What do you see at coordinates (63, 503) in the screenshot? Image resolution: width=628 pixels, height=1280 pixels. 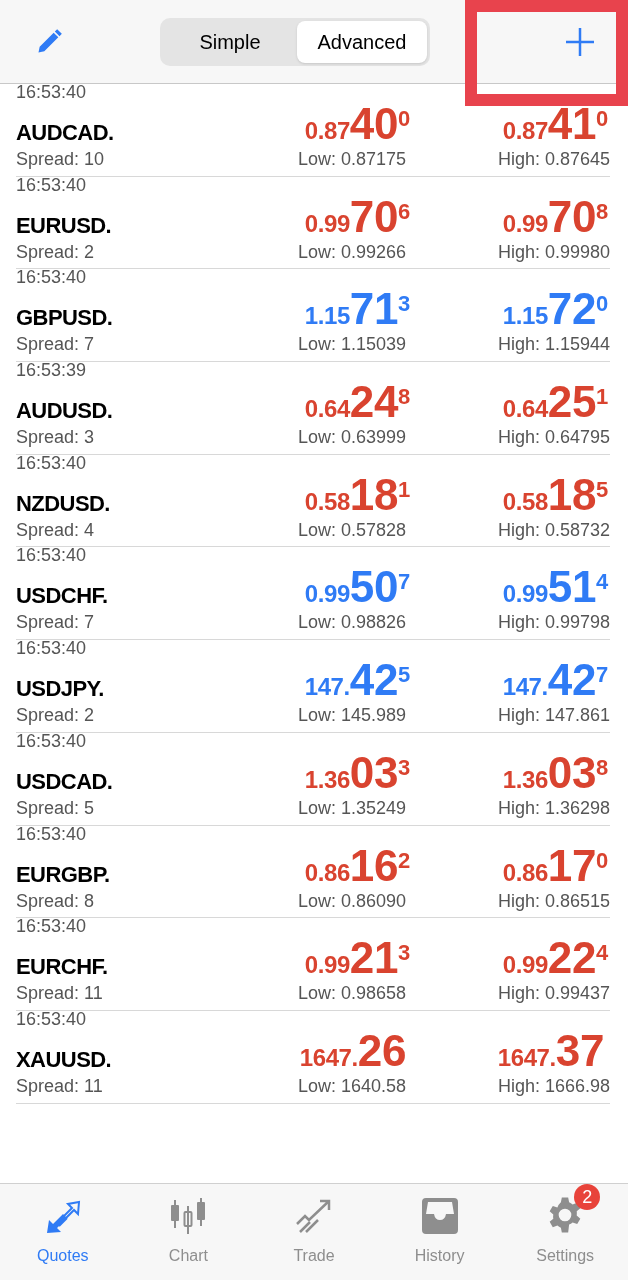 I see `symbol-name: NZDUSD.` at bounding box center [63, 503].